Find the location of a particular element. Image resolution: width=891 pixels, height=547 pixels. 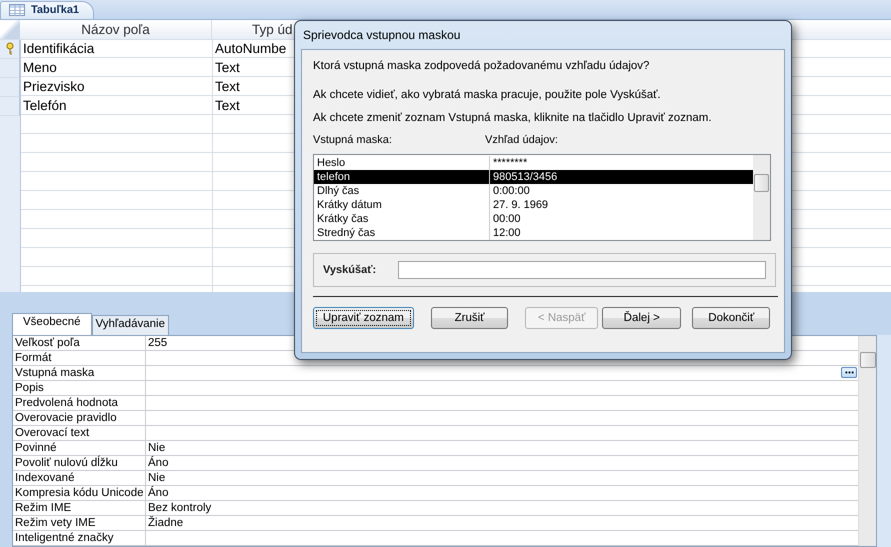

list-row: Krátky čas 00:00 is located at coordinates (533, 219).